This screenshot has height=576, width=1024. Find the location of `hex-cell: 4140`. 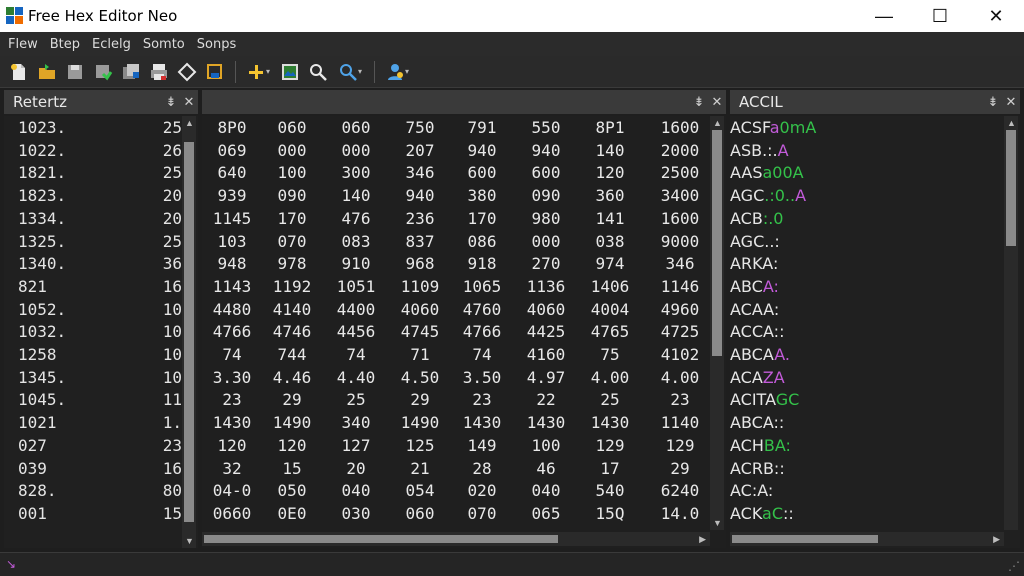

hex-cell: 4140 is located at coordinates (292, 310).